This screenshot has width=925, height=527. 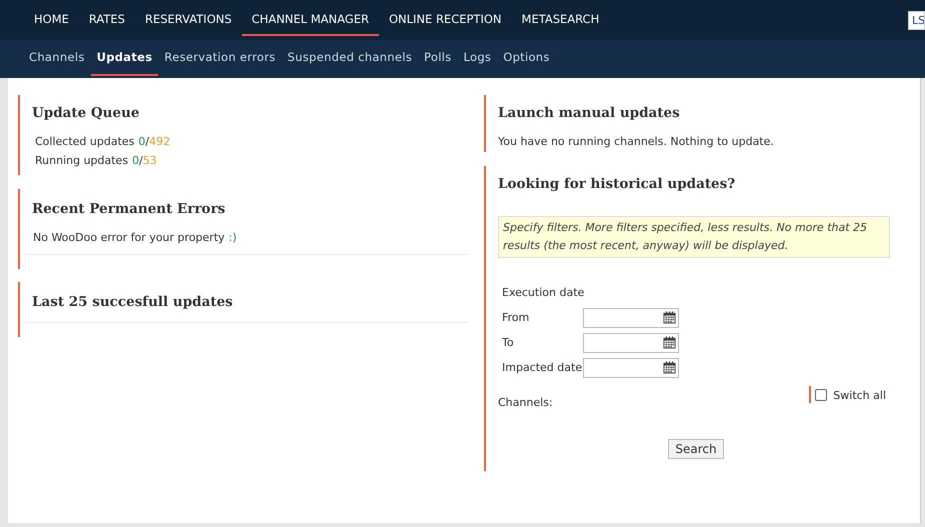 What do you see at coordinates (636, 141) in the screenshot?
I see `message-text: You have no running channels. Nothing to update.` at bounding box center [636, 141].